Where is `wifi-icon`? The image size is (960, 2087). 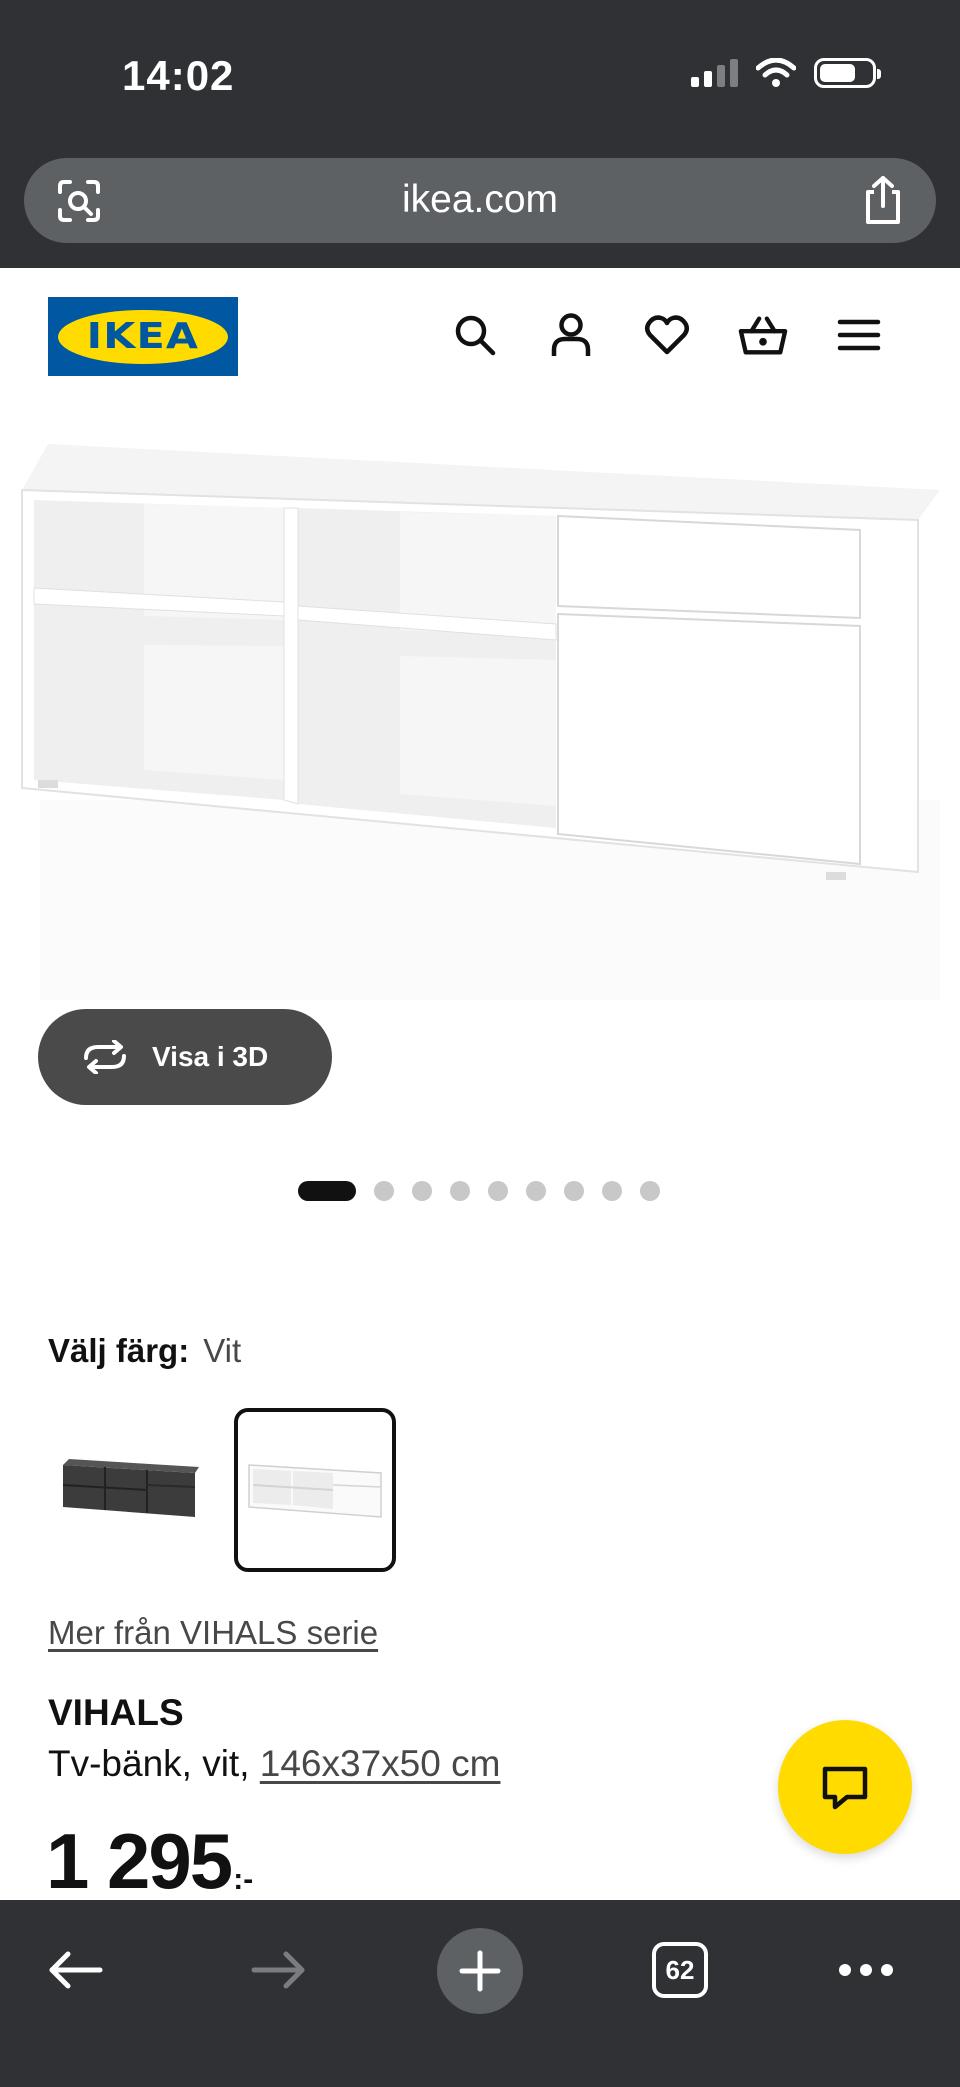
wifi-icon is located at coordinates (776, 72).